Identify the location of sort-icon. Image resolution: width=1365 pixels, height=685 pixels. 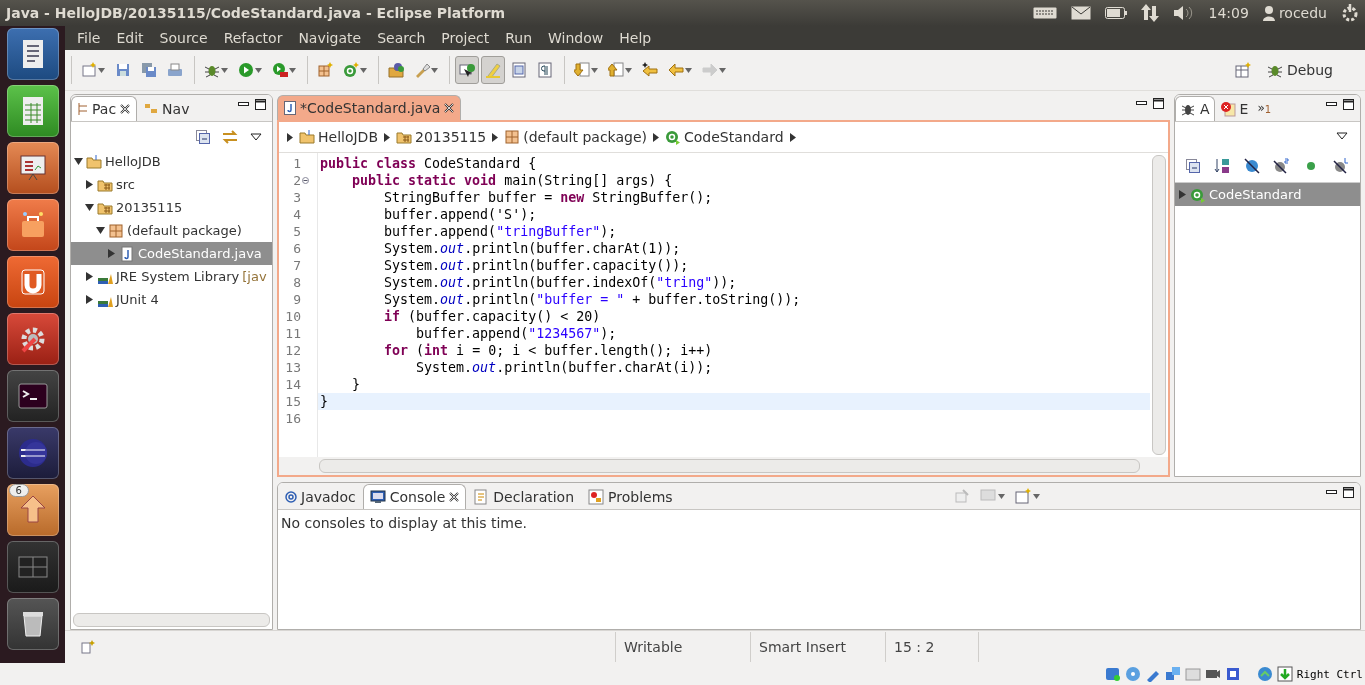
(1221, 166).